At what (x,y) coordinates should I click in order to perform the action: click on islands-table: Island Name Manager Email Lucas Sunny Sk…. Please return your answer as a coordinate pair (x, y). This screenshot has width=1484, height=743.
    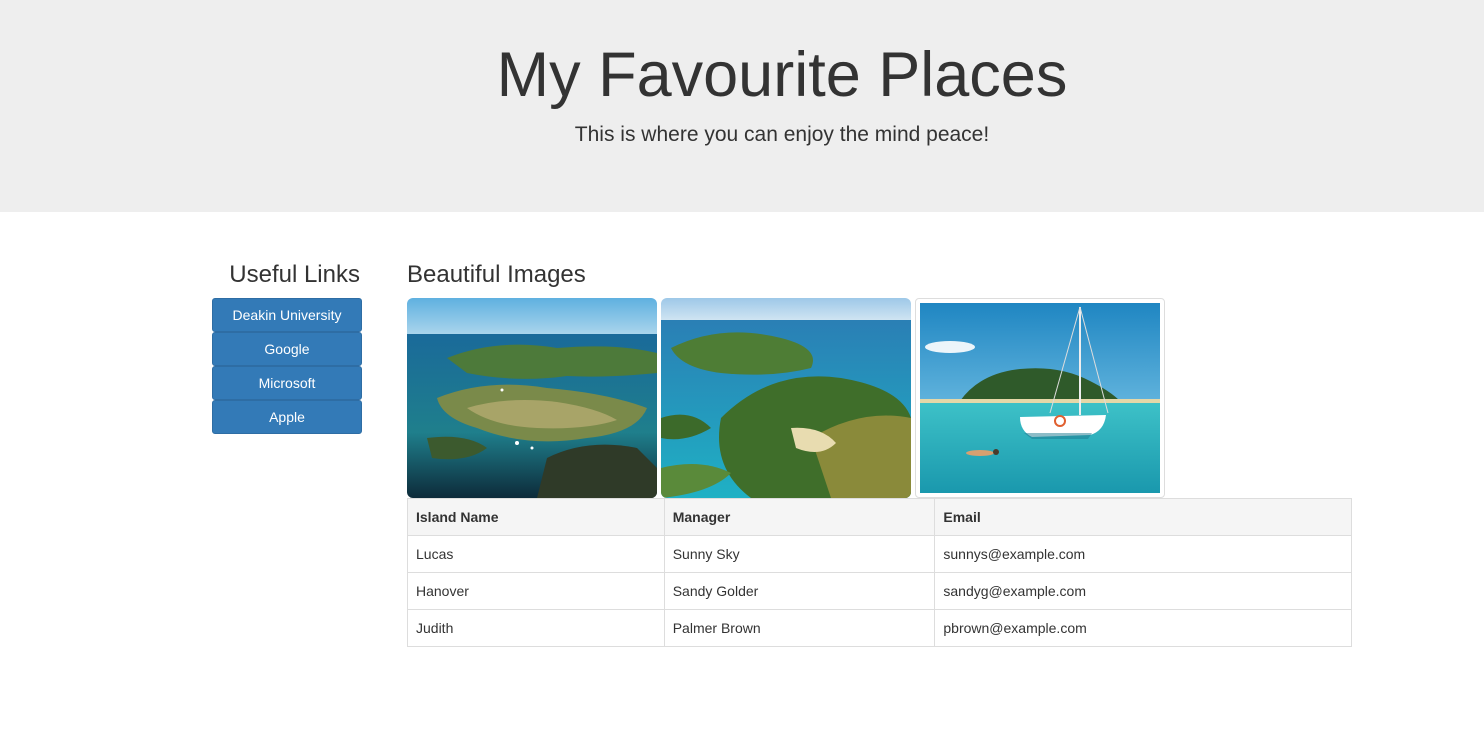
    Looking at the image, I should click on (879, 572).